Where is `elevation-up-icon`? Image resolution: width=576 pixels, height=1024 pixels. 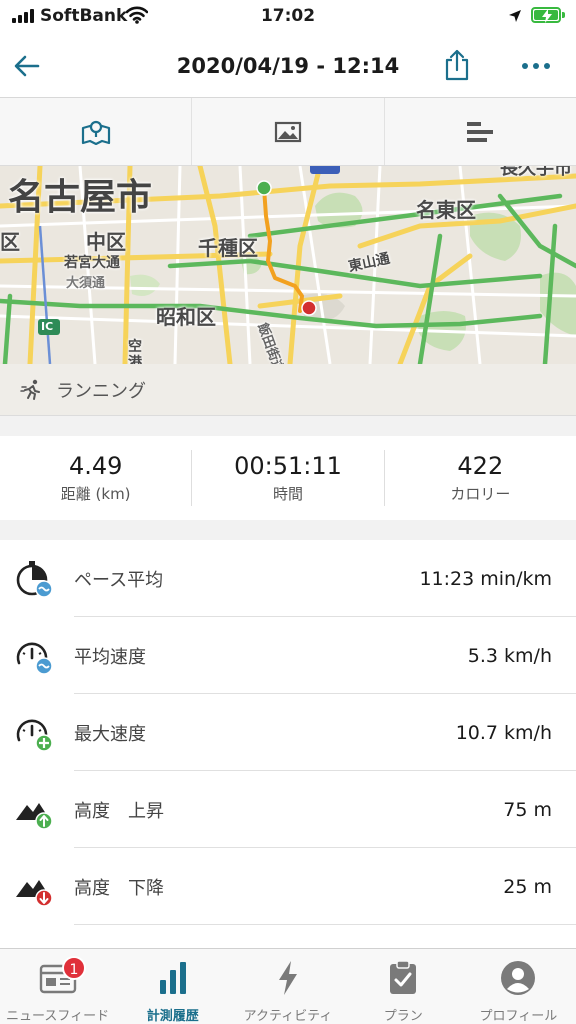
elevation-up-icon is located at coordinates (34, 816).